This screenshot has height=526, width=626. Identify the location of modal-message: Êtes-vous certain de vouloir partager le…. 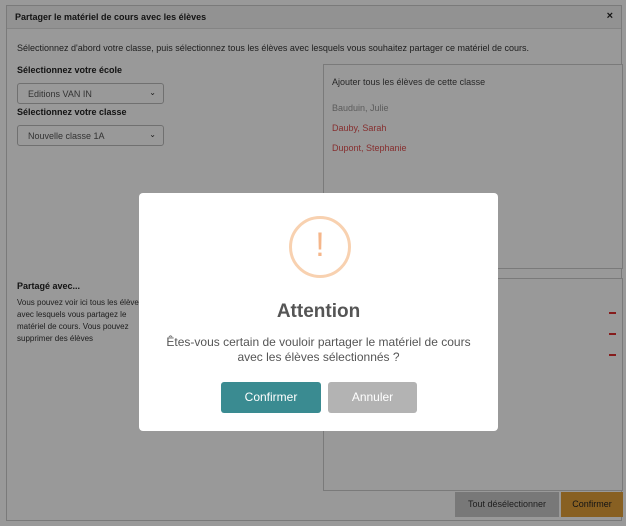
(318, 349).